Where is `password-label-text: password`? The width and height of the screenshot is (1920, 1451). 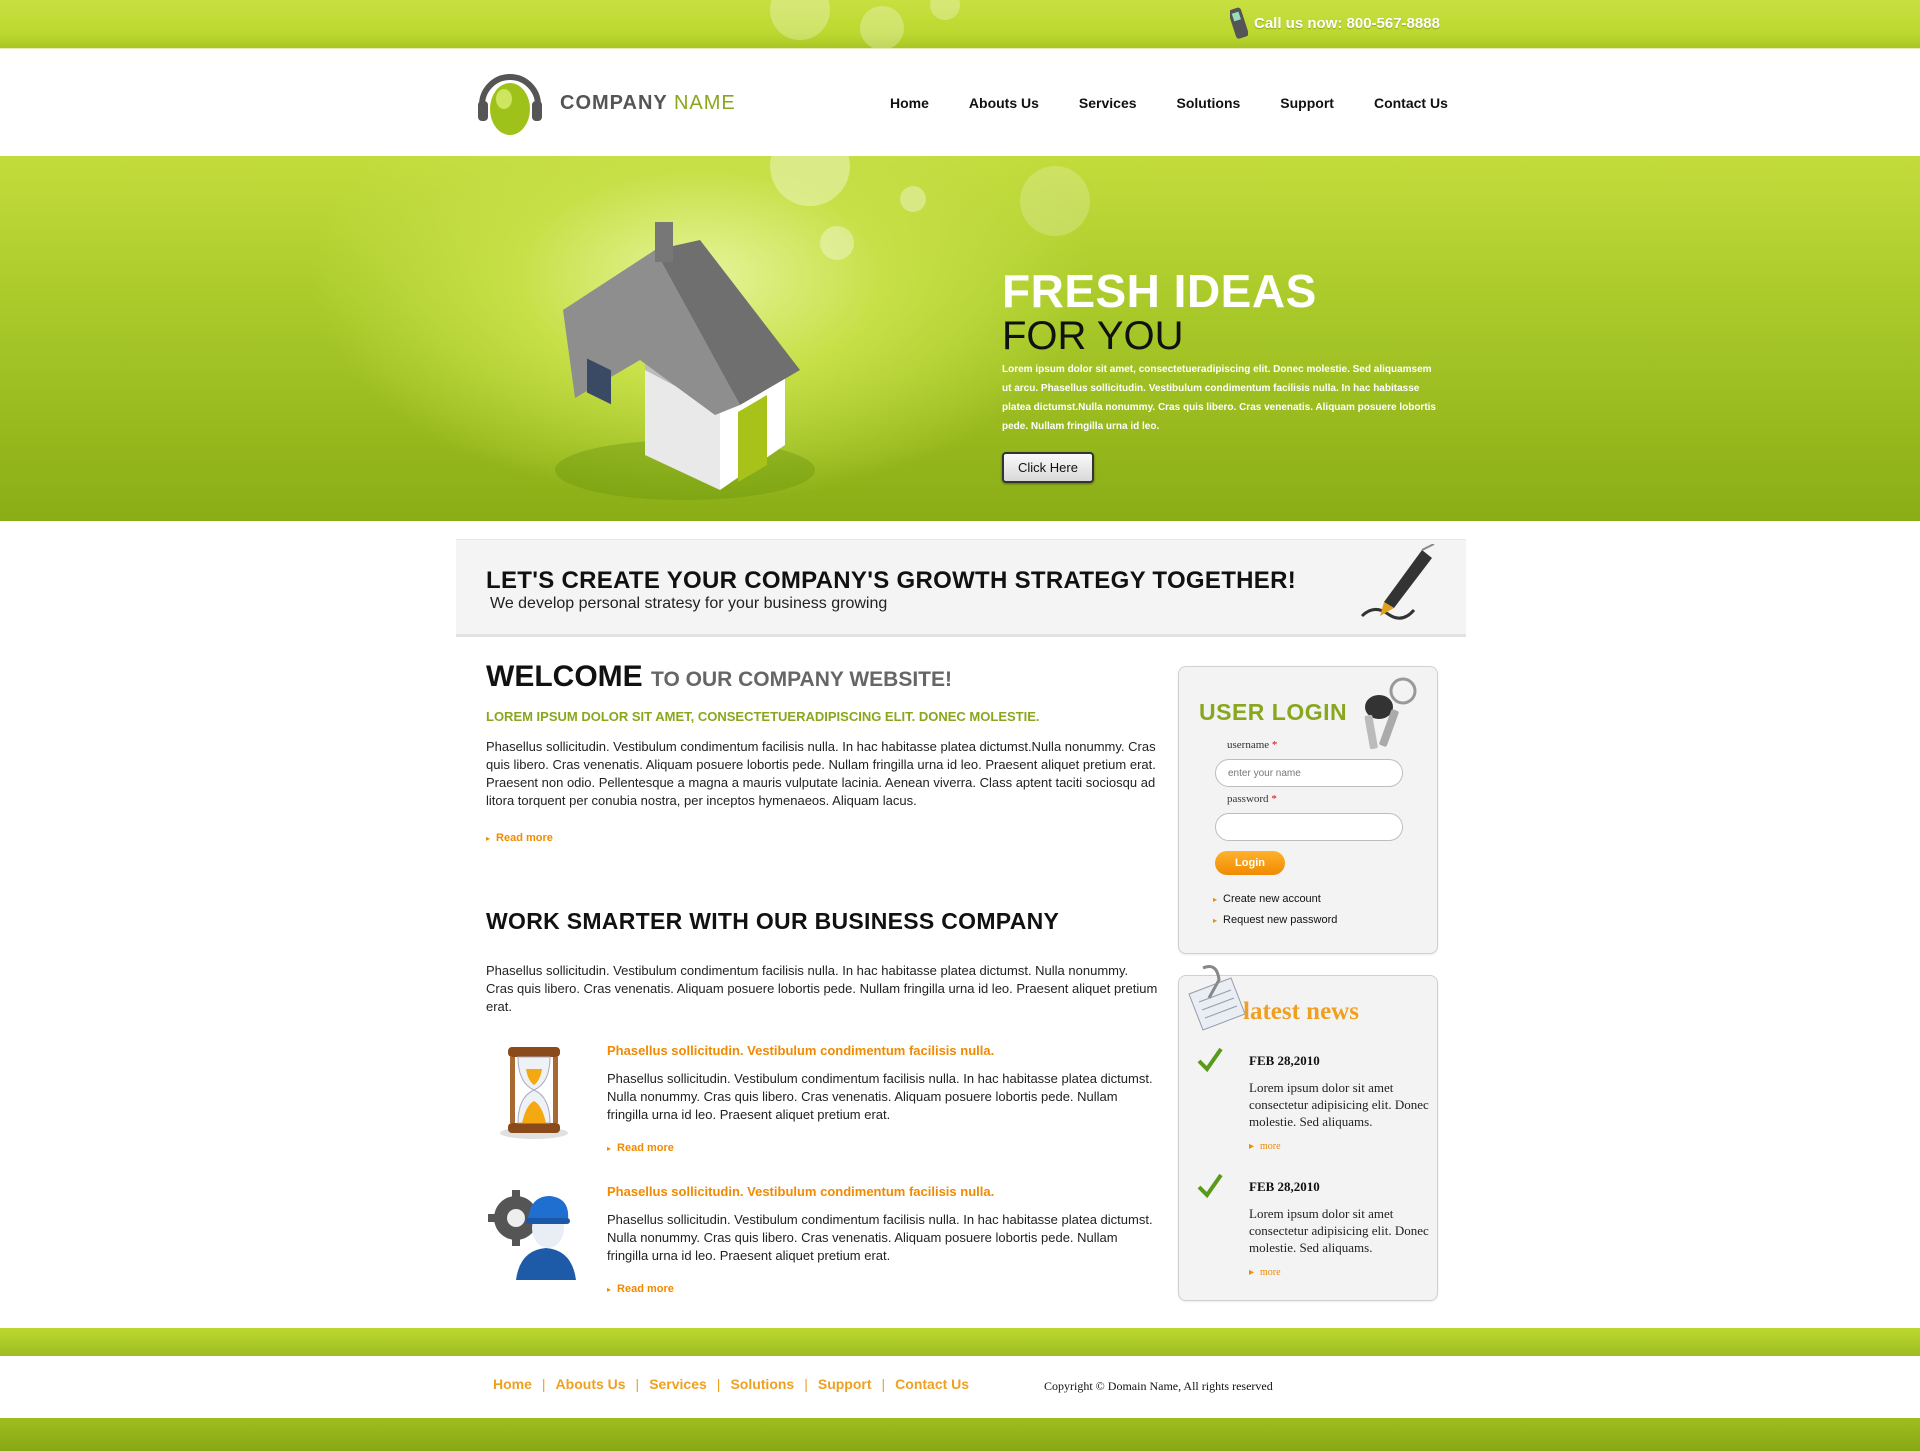 password-label-text: password is located at coordinates (1248, 799).